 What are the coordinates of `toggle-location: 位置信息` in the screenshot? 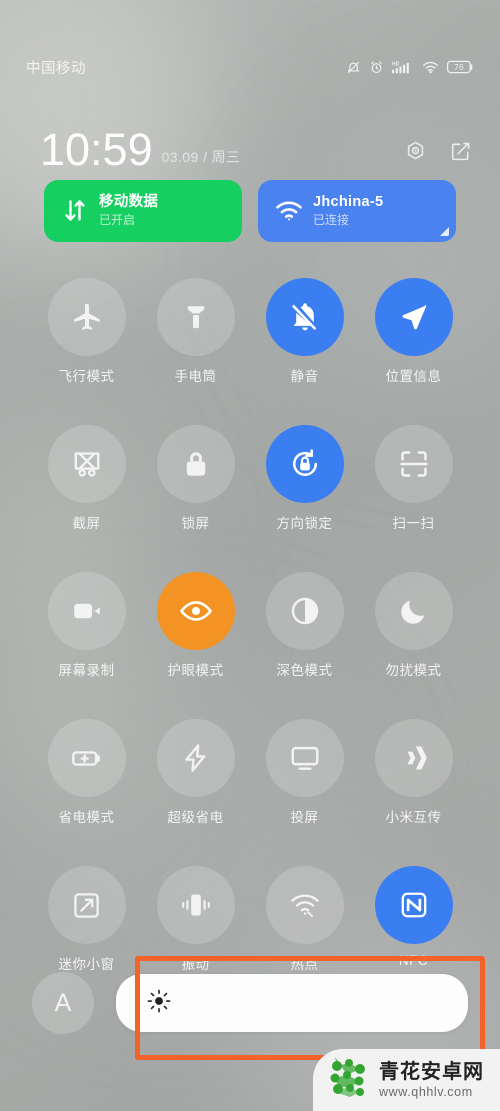 It's located at (413, 331).